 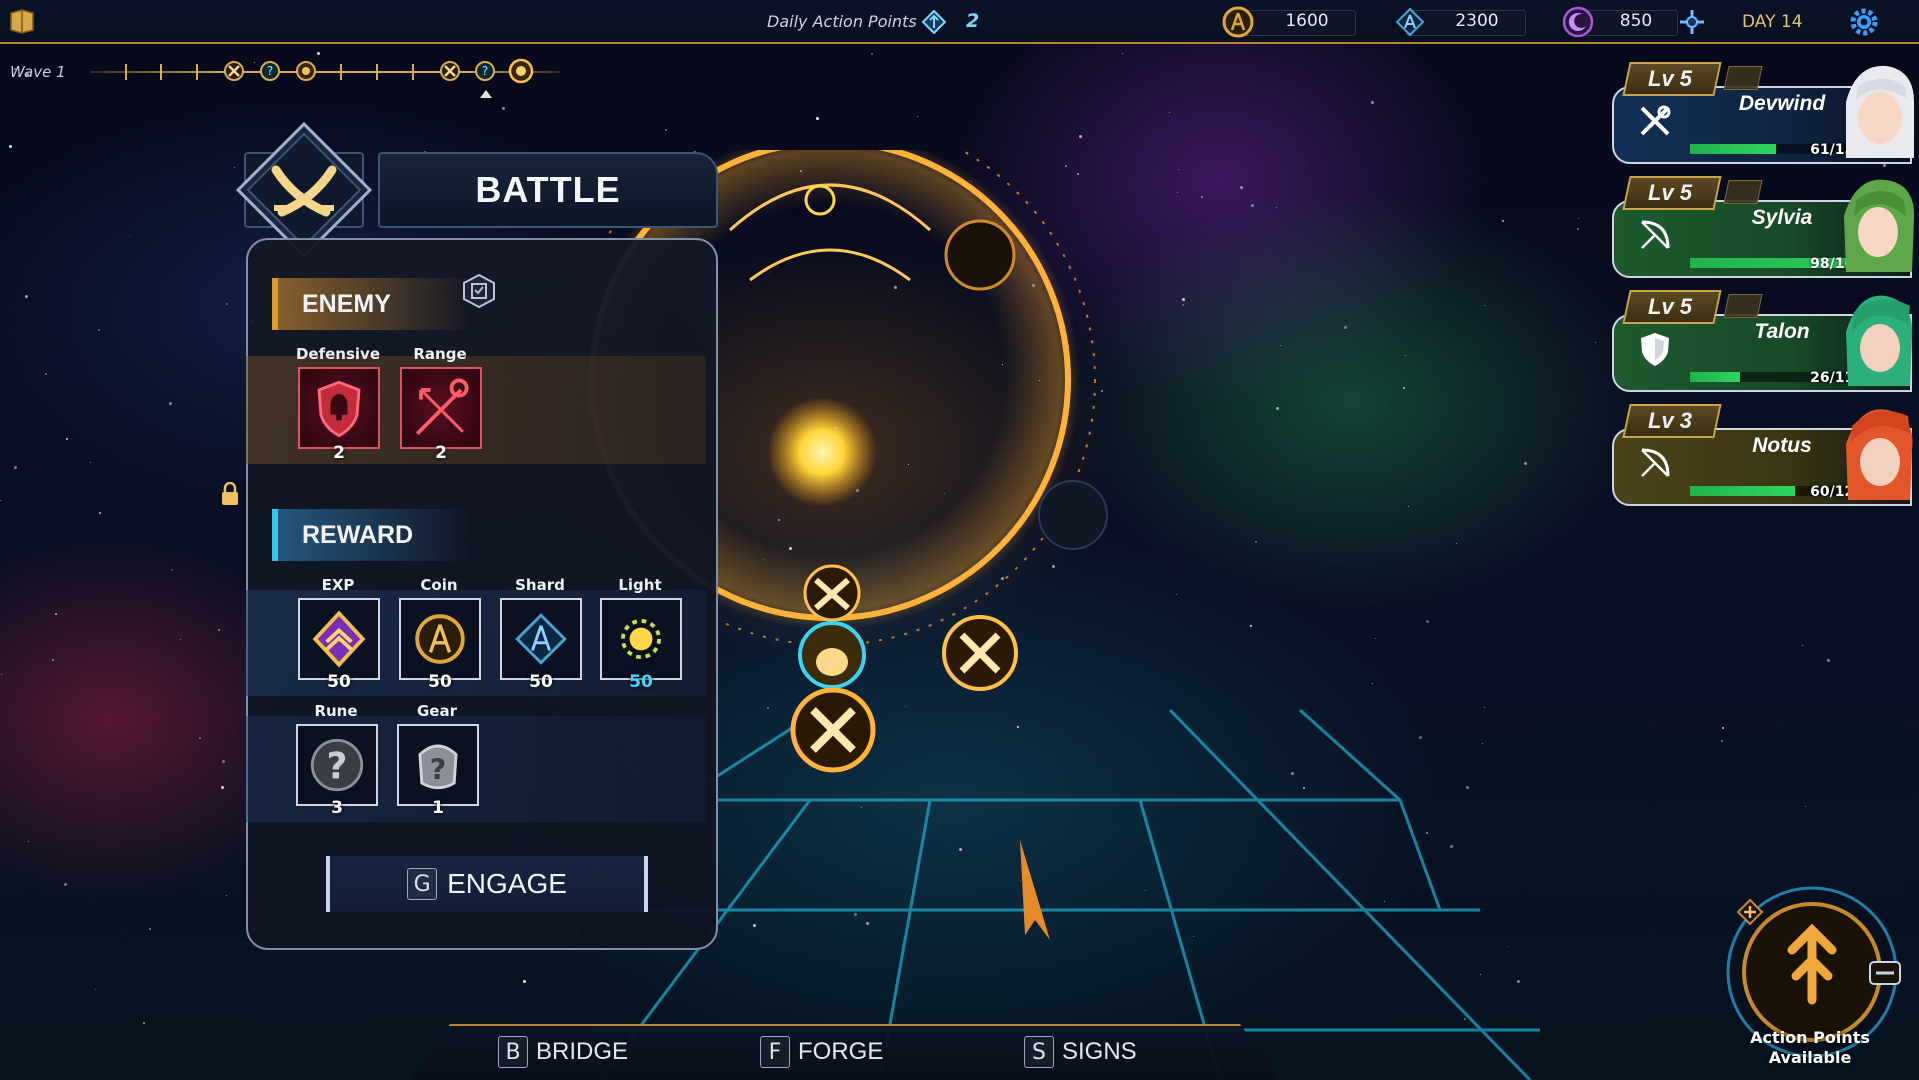 I want to click on hero-portrait-talon, so click(x=1879, y=340).